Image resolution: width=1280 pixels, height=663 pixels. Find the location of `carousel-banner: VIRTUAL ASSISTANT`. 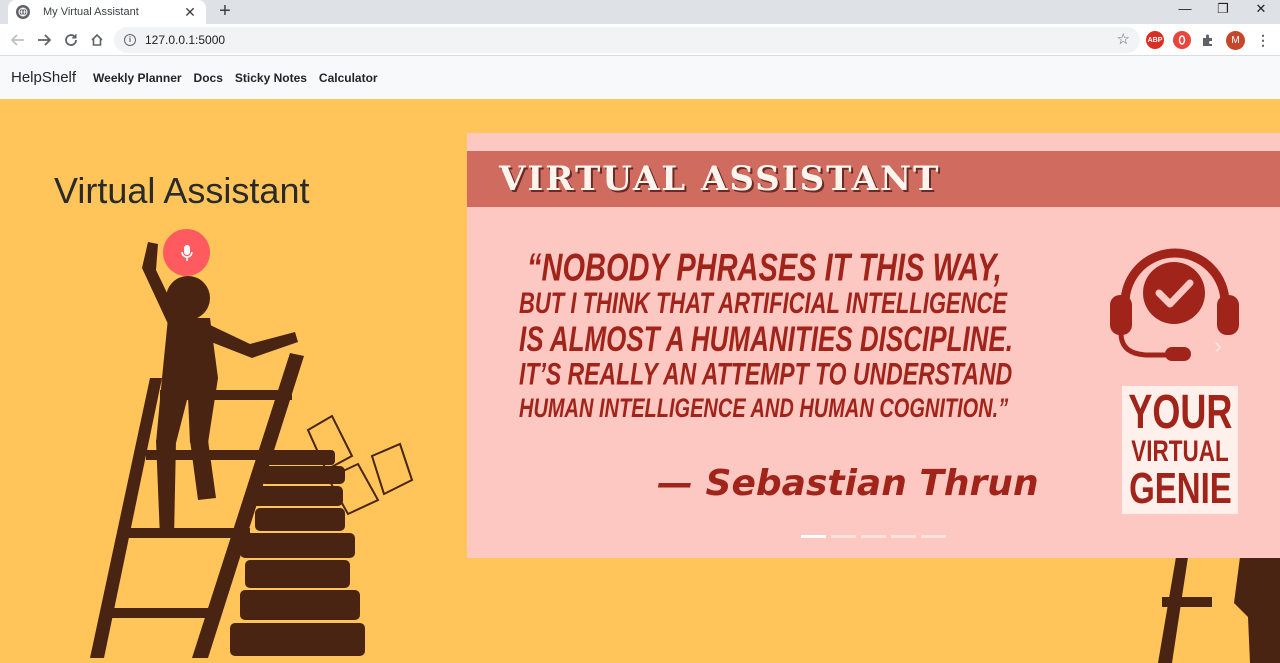

carousel-banner: VIRTUAL ASSISTANT is located at coordinates (873, 179).